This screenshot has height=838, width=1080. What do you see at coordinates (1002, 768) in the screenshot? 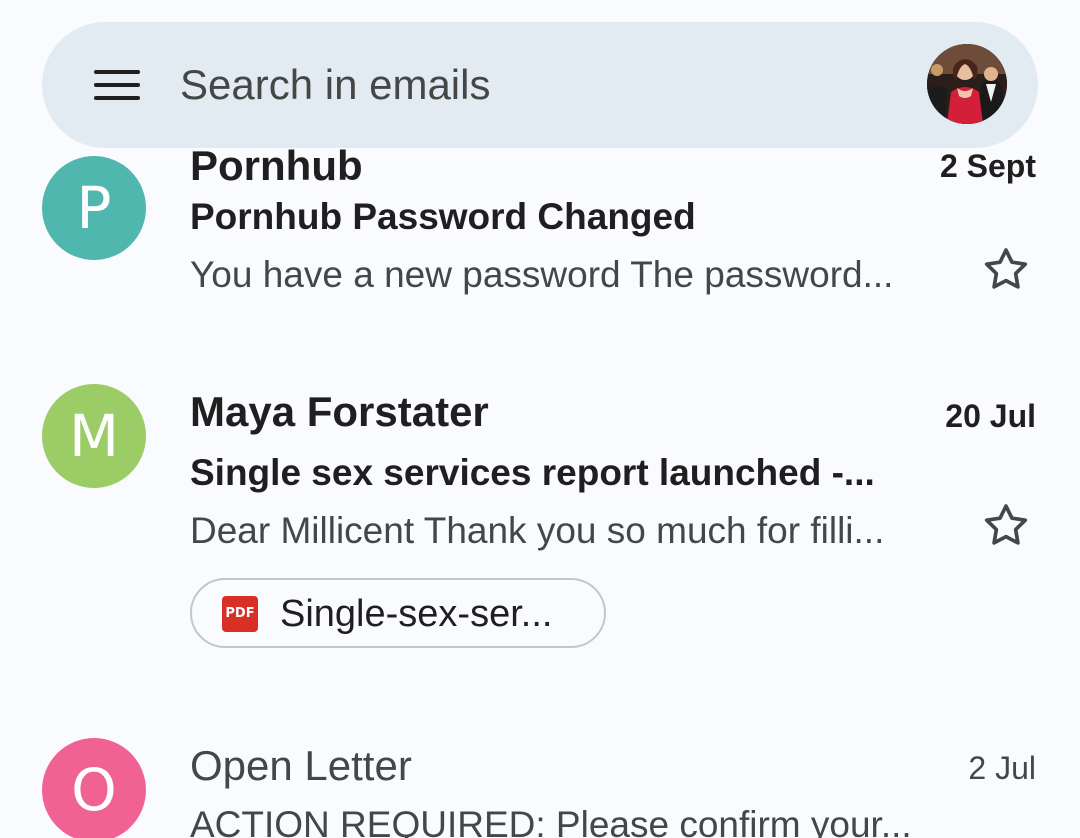
I see `email-date: 2 Jul` at bounding box center [1002, 768].